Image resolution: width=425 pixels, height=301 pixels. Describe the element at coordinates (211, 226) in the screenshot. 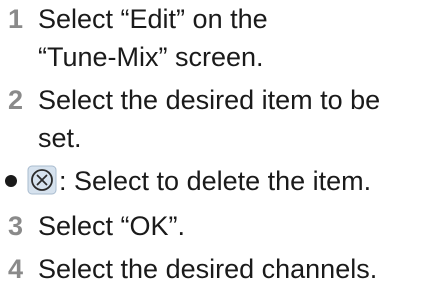

I see `step-3: 3 Select “OK”.` at that location.